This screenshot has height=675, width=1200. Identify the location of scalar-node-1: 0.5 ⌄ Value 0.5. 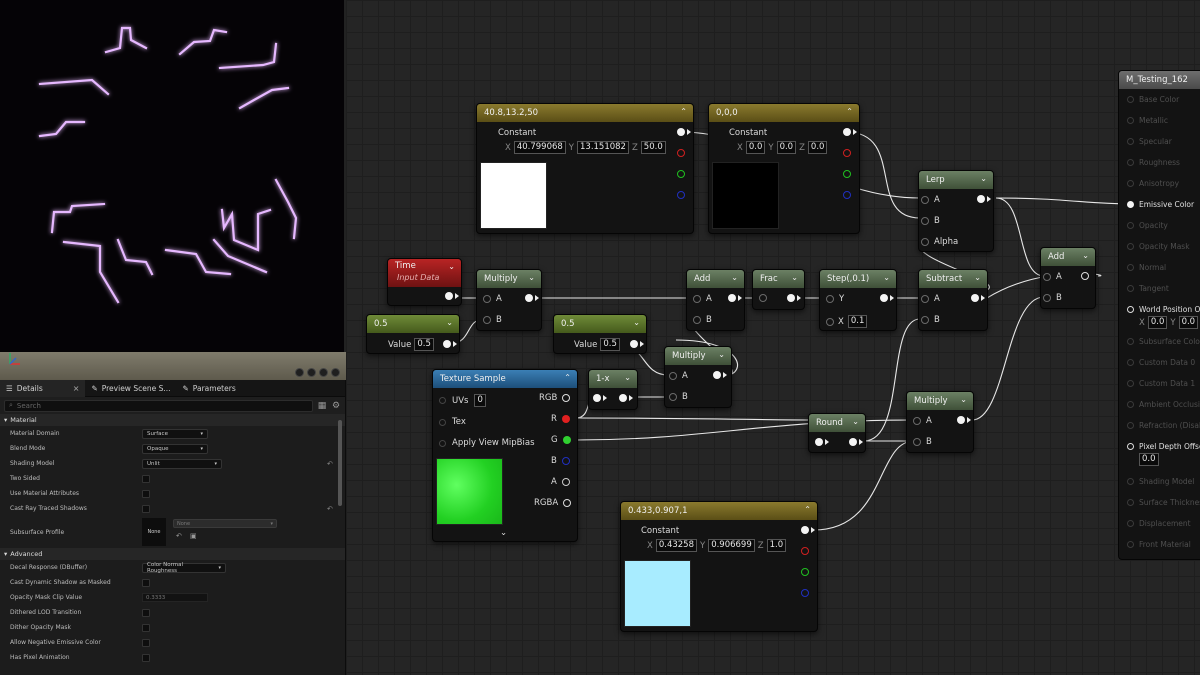
(413, 334).